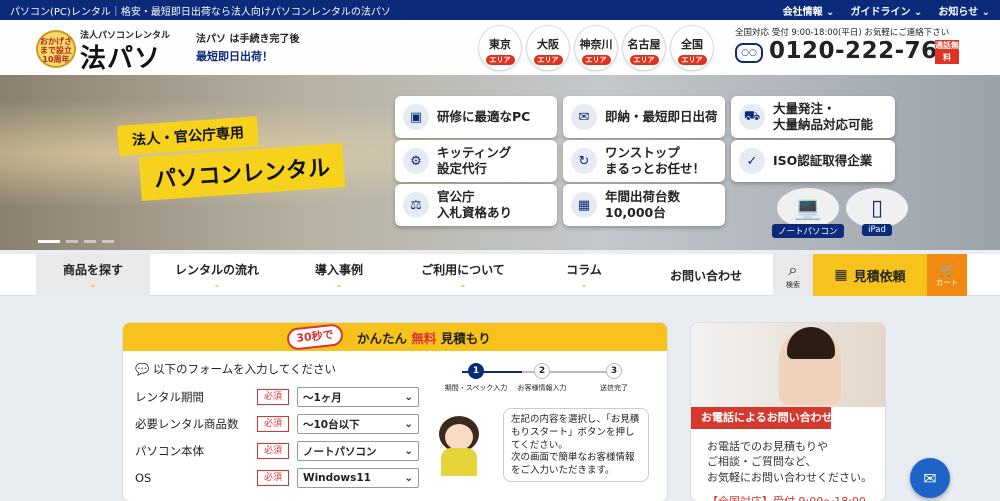  I want to click on iso-icon: ✓, so click(752, 161).